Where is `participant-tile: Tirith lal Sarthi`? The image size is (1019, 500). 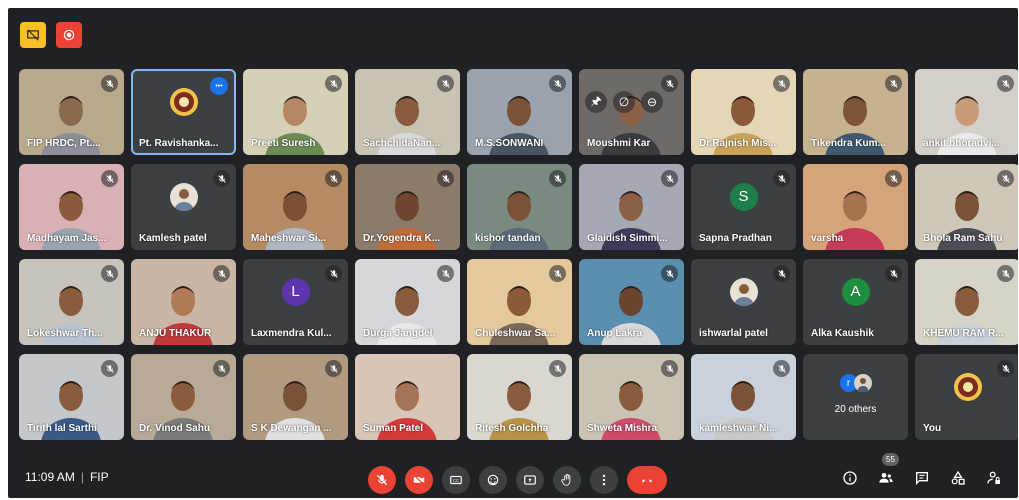 participant-tile: Tirith lal Sarthi is located at coordinates (71, 397).